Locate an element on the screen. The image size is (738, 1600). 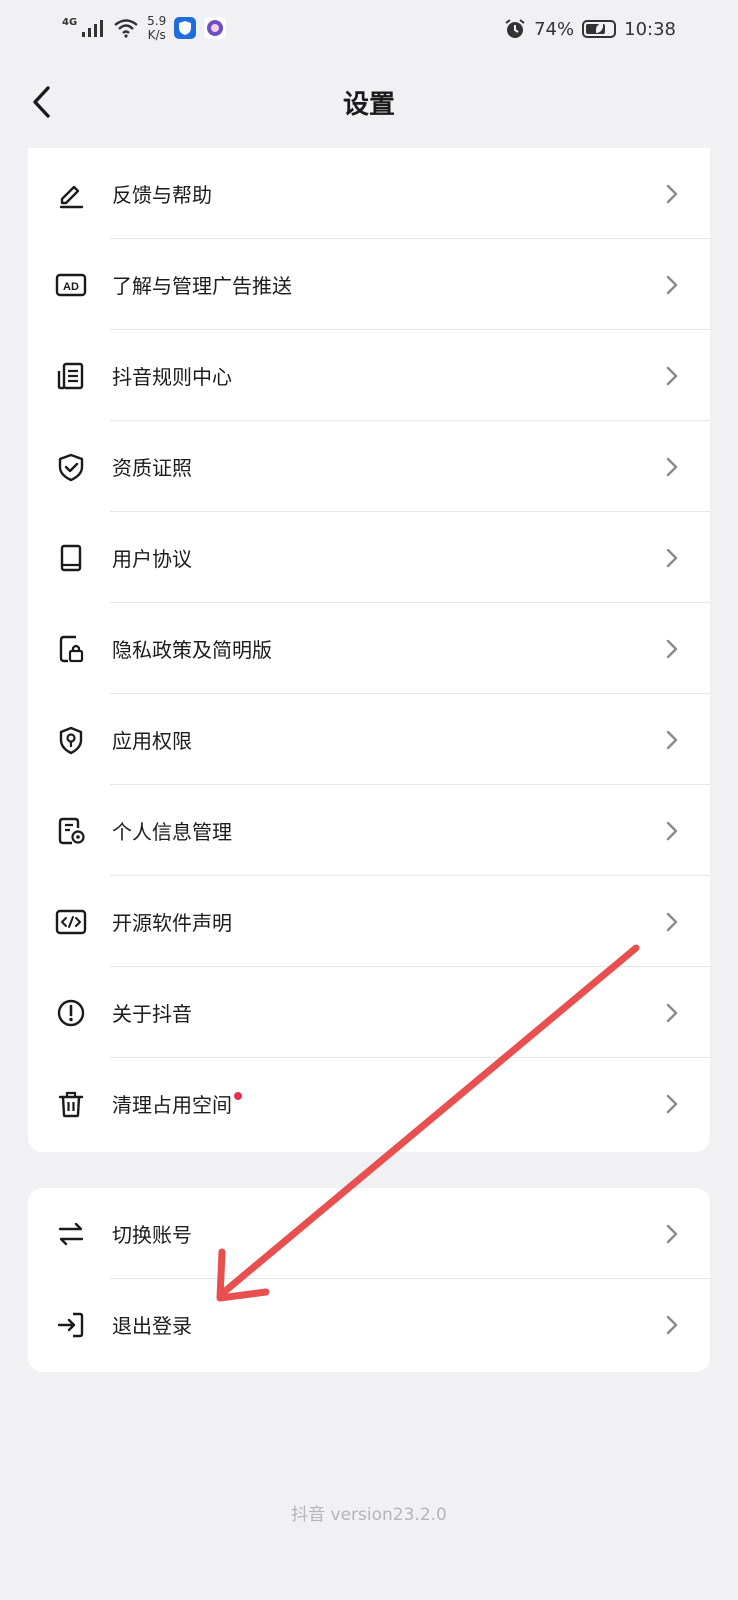
network-speed: 5.9 K/s is located at coordinates (156, 28).